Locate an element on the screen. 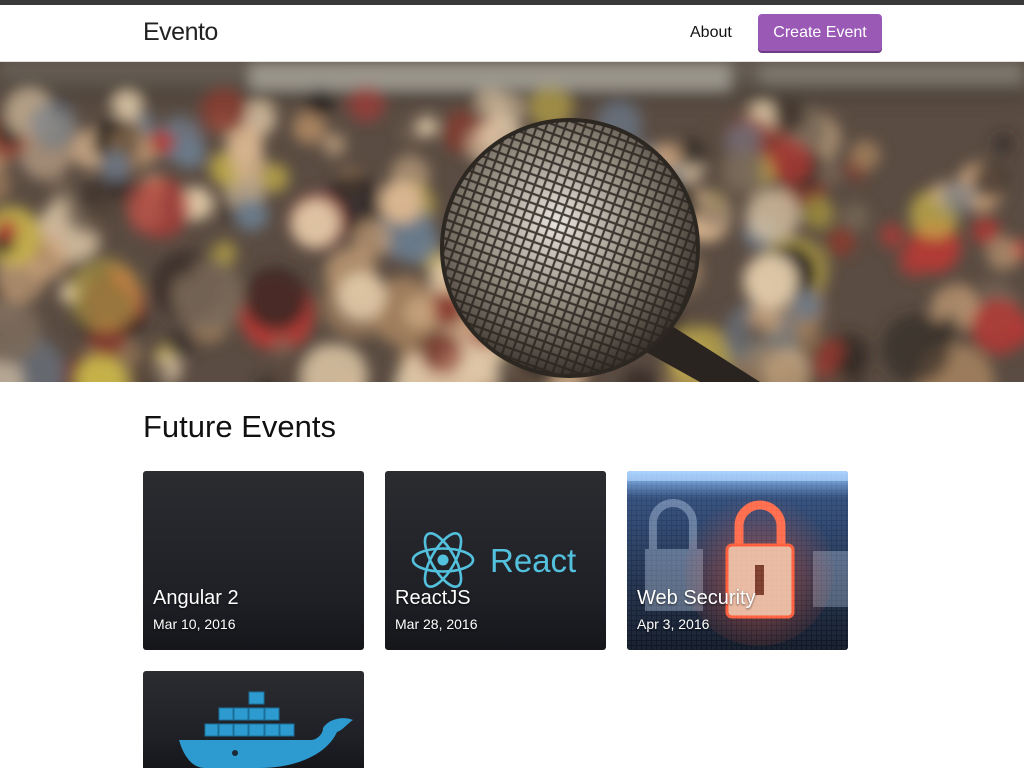 The height and width of the screenshot is (768, 1024). event-title: ReactJS is located at coordinates (433, 598).